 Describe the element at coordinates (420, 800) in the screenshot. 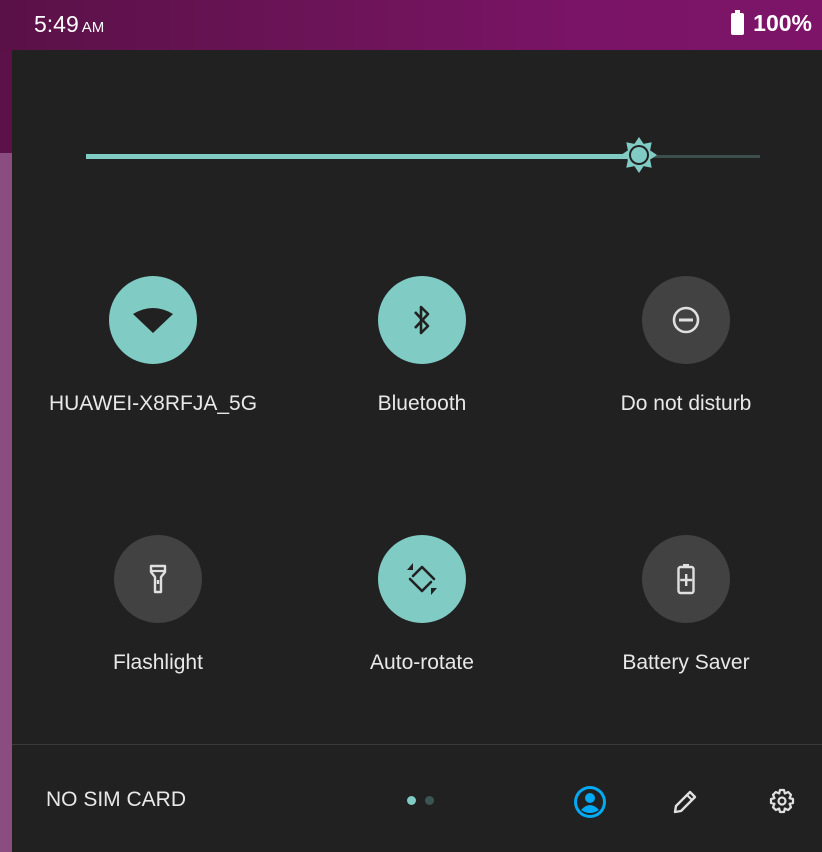

I see `page-indicator` at that location.